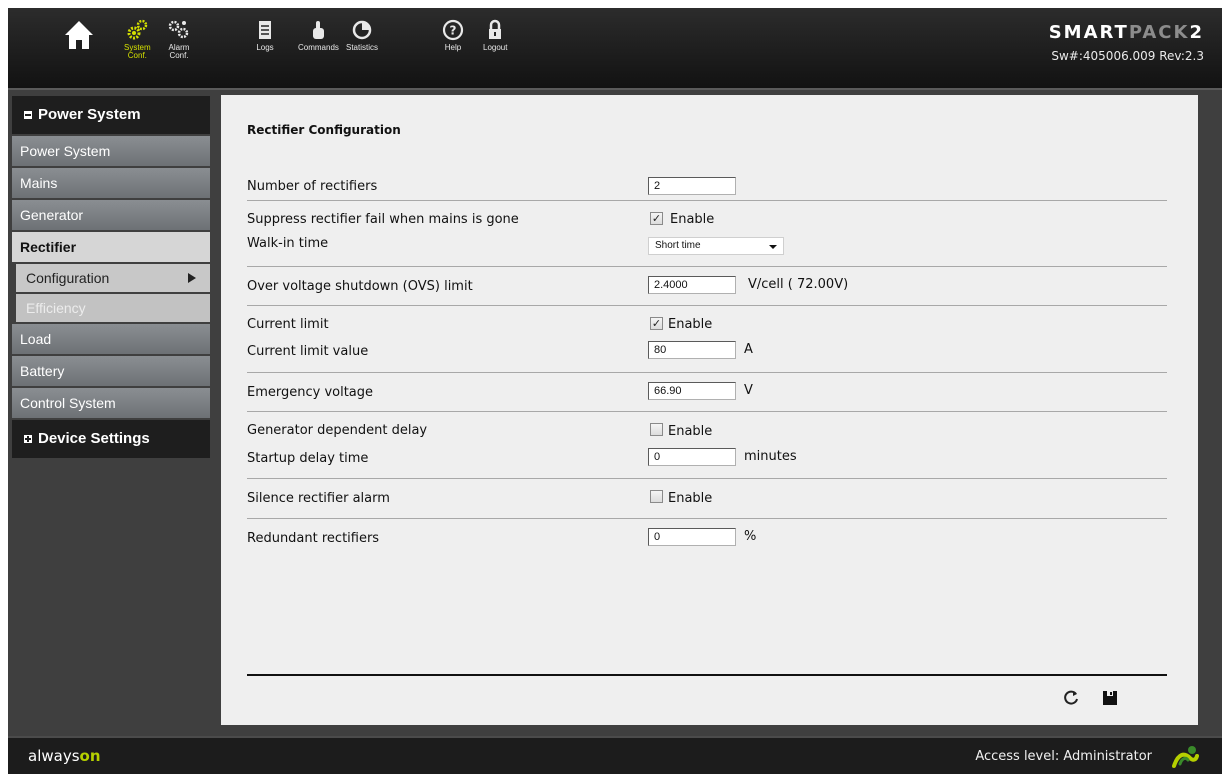  What do you see at coordinates (192, 278) in the screenshot?
I see `arrow-right-icon` at bounding box center [192, 278].